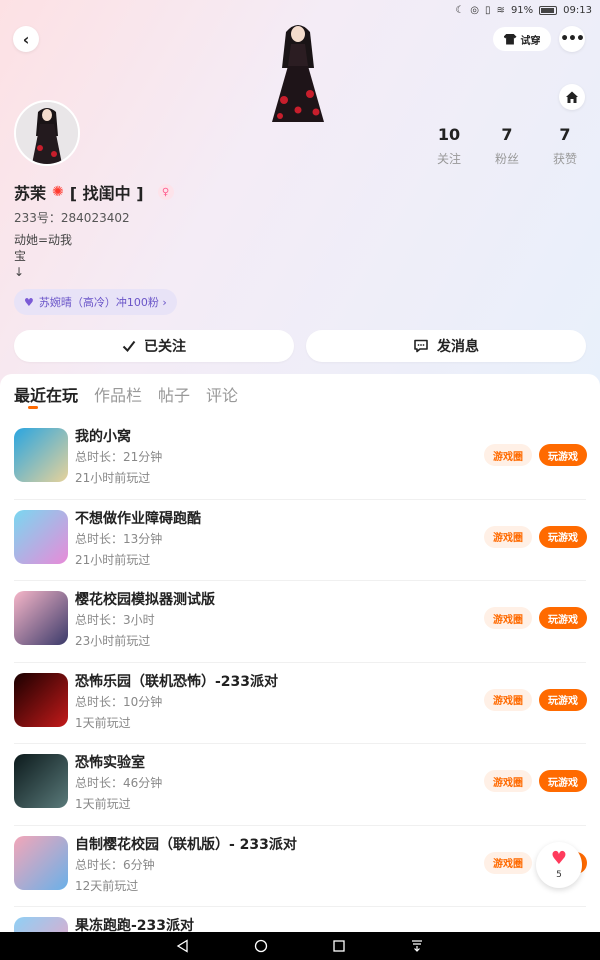 The height and width of the screenshot is (960, 600). Describe the element at coordinates (300, 622) in the screenshot. I see `game-list-item: 樱花校园模拟器测试版 总时长：3小时 23小时前玩过 游戏圈 玩游戏` at that location.